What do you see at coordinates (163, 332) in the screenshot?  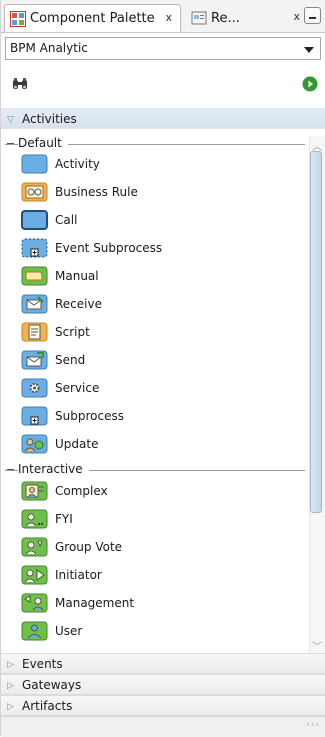 I see `palette-item-script: Script` at bounding box center [163, 332].